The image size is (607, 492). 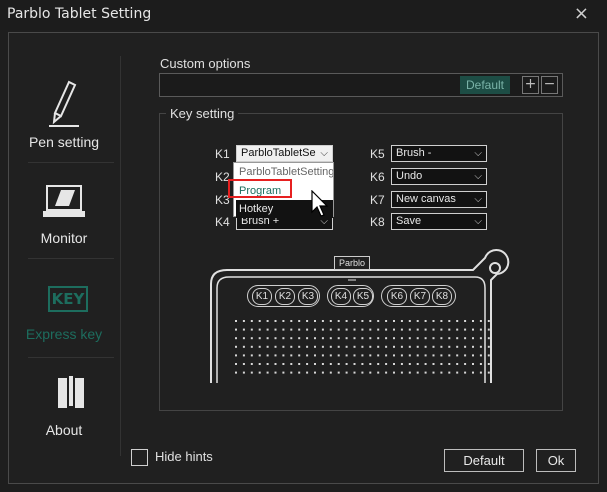 I want to click on sidebar-item-about: About, so click(x=64, y=396).